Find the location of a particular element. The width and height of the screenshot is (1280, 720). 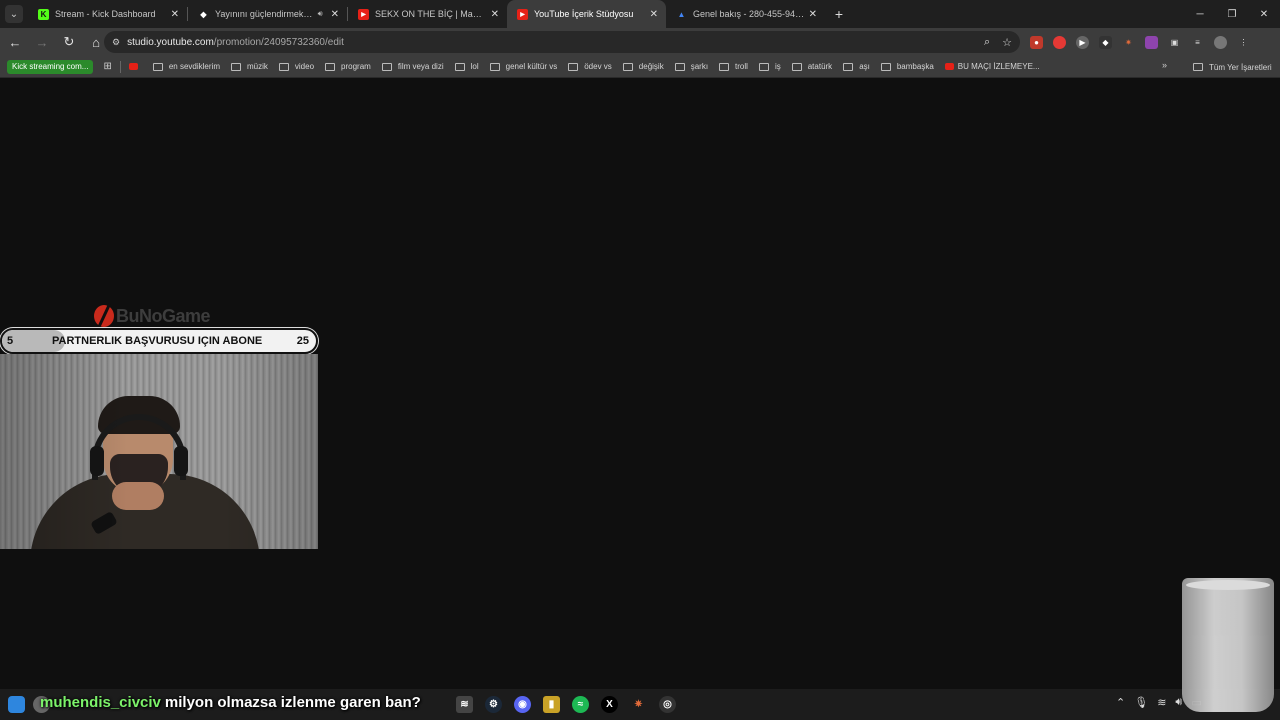

logo-text: BuNoGame is located at coordinates (163, 315).